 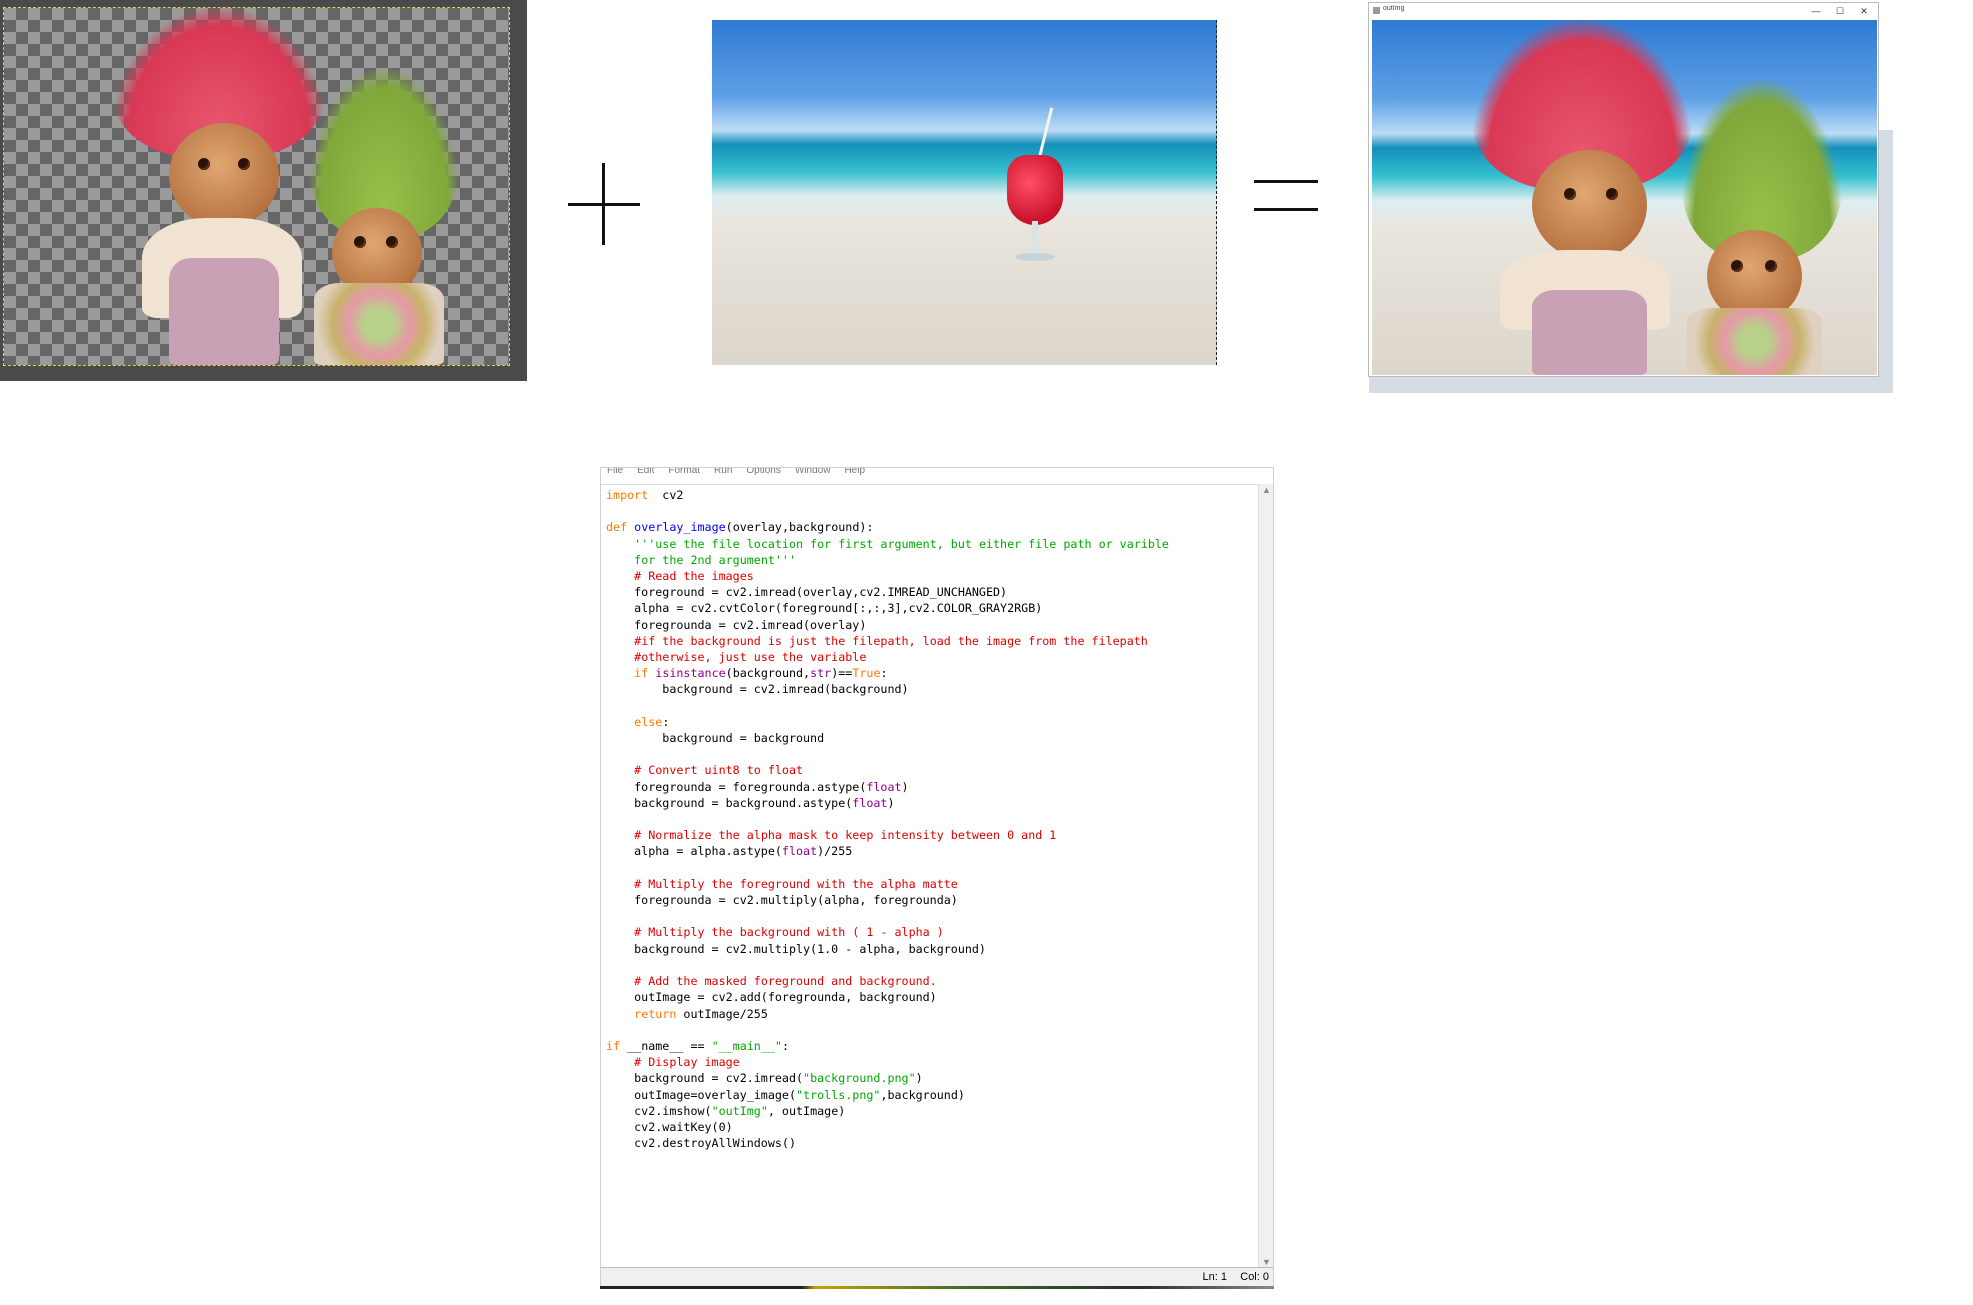 What do you see at coordinates (932, 1143) in the screenshot?
I see `code-line: cv2.destroyAllWindows()` at bounding box center [932, 1143].